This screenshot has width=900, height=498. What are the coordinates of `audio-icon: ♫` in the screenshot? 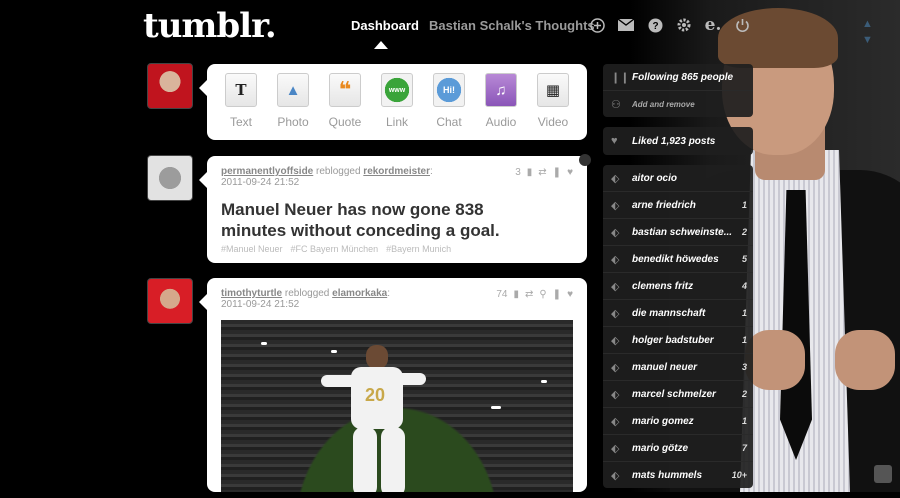 It's located at (501, 90).